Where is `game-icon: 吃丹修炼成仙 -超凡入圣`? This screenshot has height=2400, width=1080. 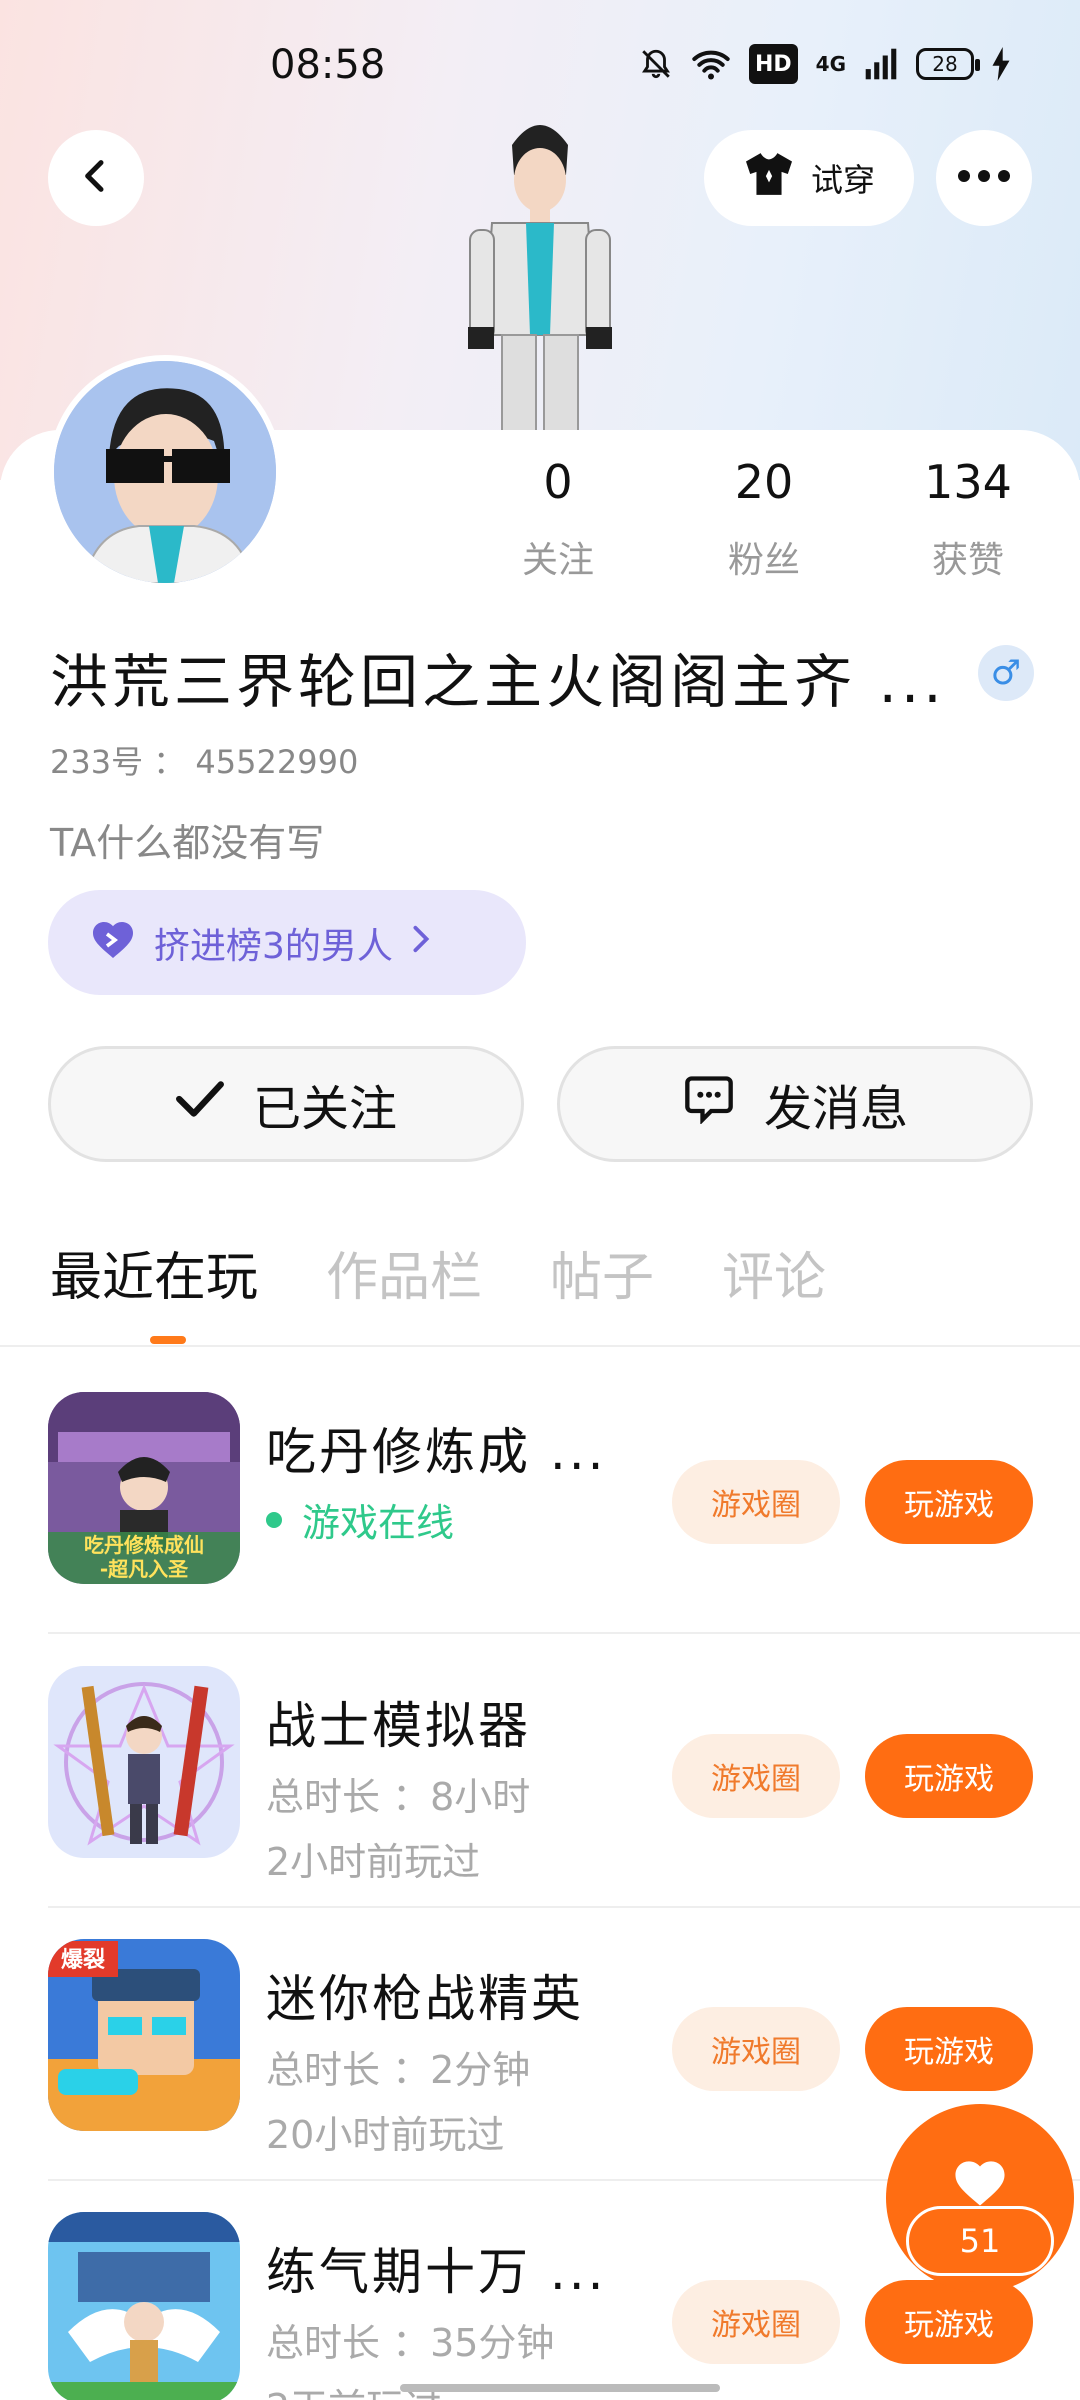 game-icon: 吃丹修炼成仙 -超凡入圣 is located at coordinates (144, 1488).